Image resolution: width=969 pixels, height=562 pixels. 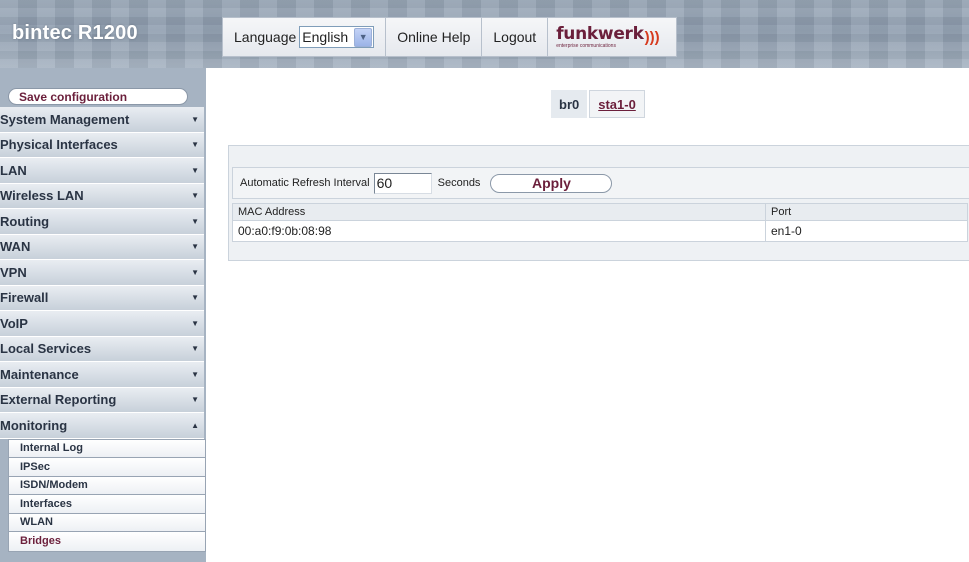 What do you see at coordinates (102, 426) in the screenshot?
I see `sidebar-item-monitoring: Monitoring ▲` at bounding box center [102, 426].